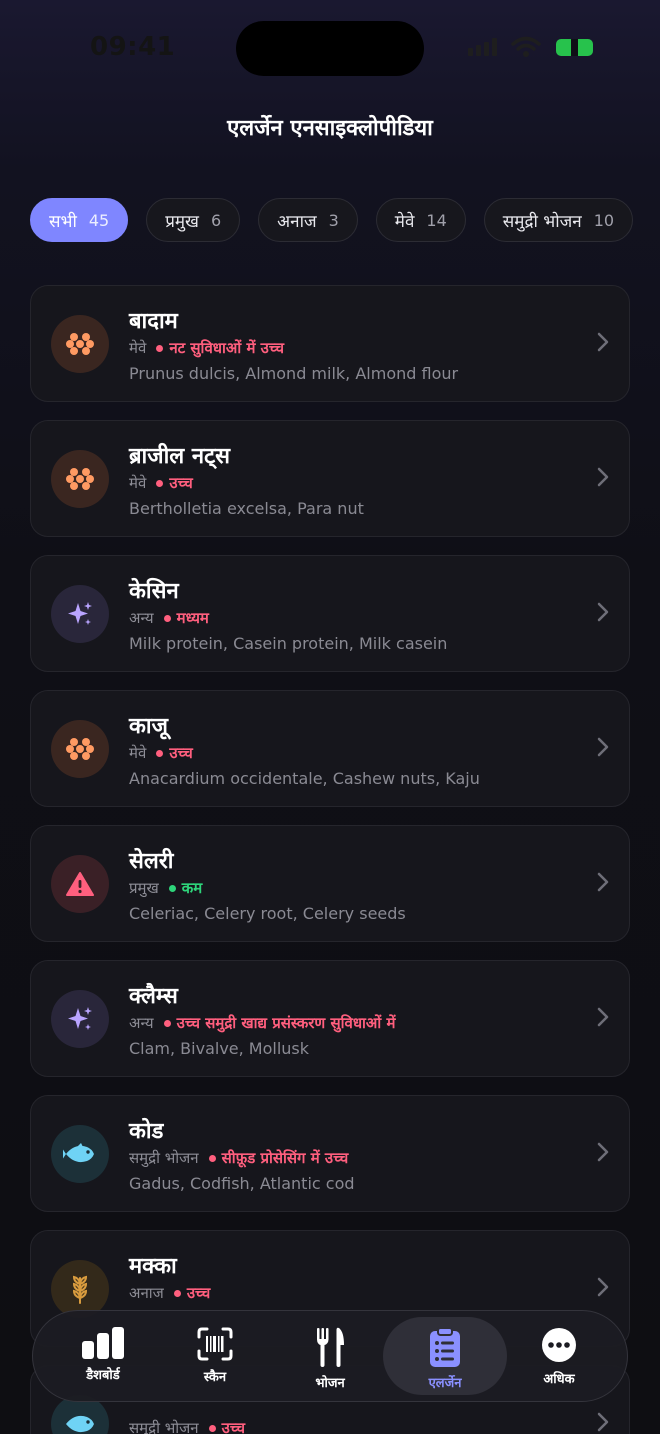  I want to click on allergen-meta: मेवे नट सुविधाओं में उच्च, so click(206, 348).